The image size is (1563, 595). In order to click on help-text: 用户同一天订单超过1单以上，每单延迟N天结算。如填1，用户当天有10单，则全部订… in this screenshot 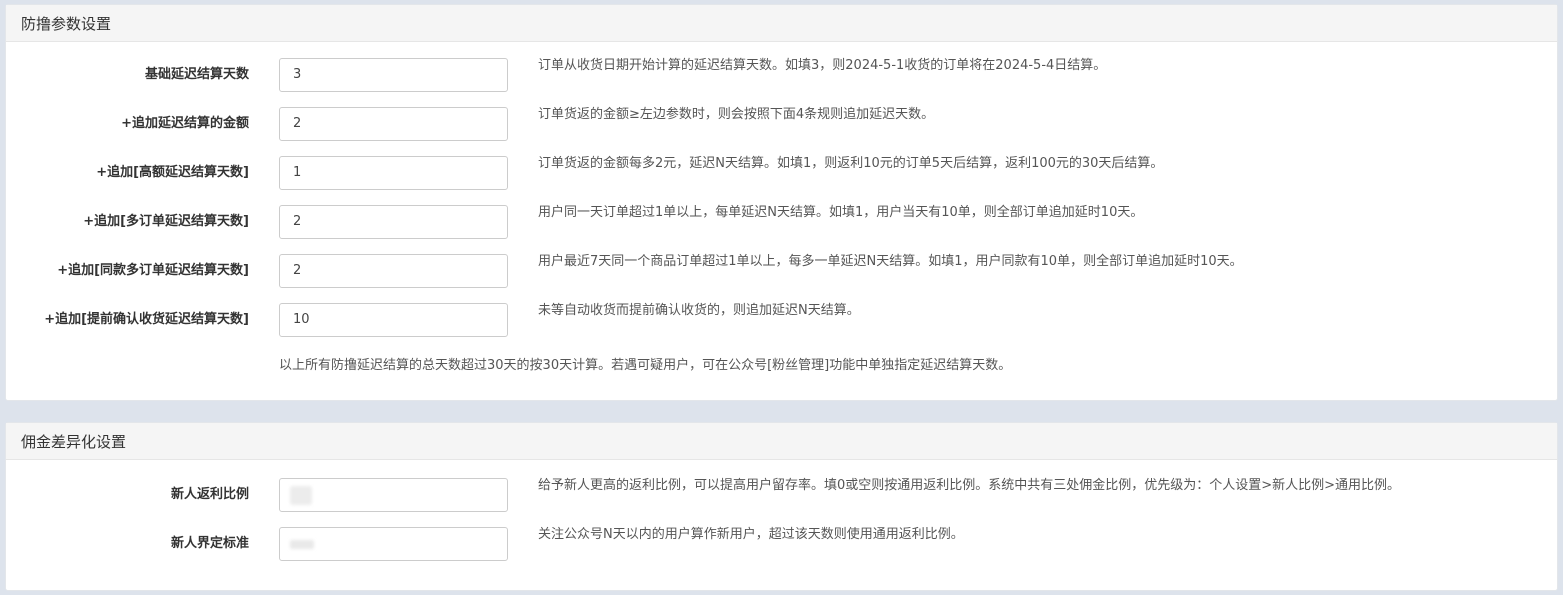, I will do `click(841, 212)`.